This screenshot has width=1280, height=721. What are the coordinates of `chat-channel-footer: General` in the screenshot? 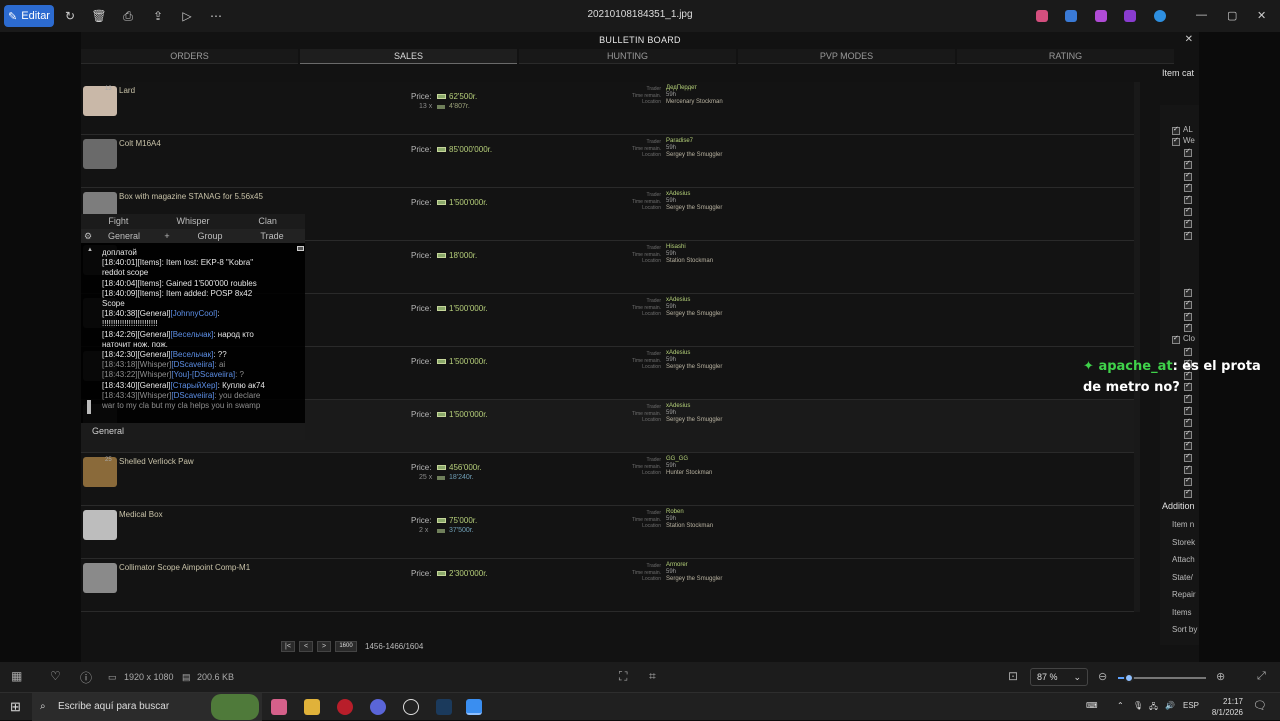 It's located at (193, 431).